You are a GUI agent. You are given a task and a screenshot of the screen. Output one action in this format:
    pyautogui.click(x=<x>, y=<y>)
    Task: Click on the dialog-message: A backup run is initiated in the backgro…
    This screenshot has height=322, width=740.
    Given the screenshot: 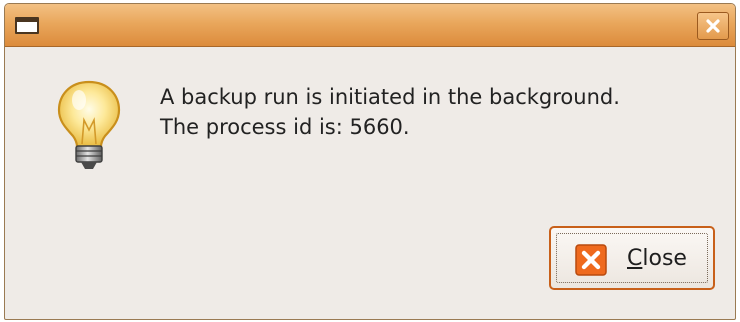 What is the action you would take?
    pyautogui.click(x=390, y=112)
    